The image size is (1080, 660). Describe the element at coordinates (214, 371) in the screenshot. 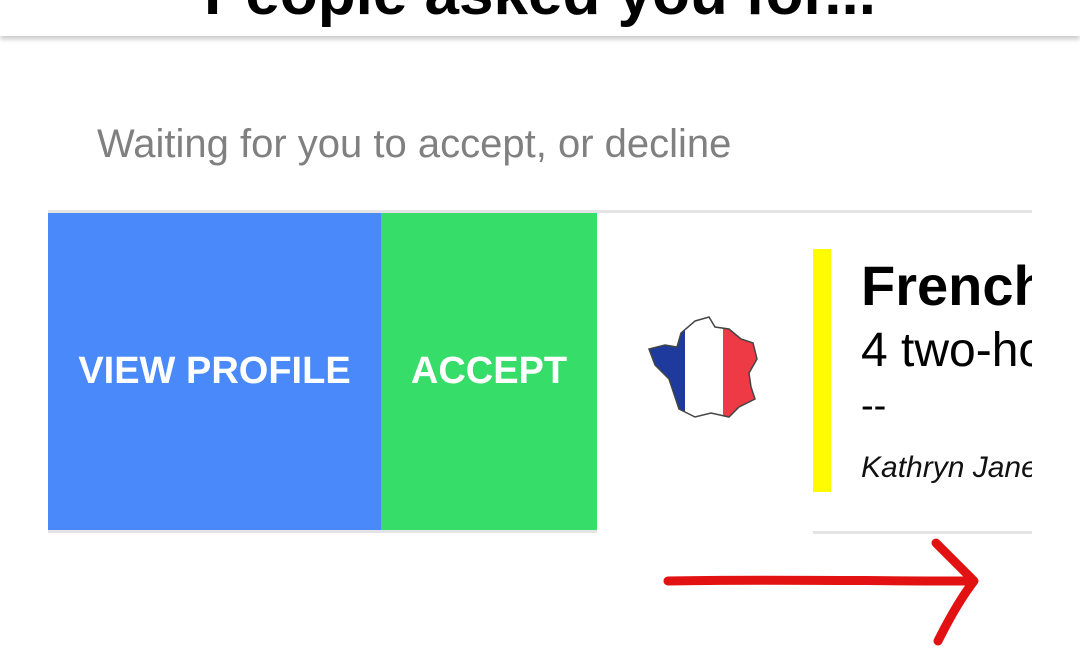

I see `view-profile-button: VIEW PROFILE` at that location.